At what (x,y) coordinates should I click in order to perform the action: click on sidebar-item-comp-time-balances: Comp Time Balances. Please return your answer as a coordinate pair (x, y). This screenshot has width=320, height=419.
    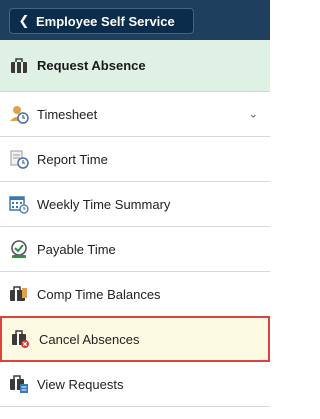
    Looking at the image, I should click on (135, 294).